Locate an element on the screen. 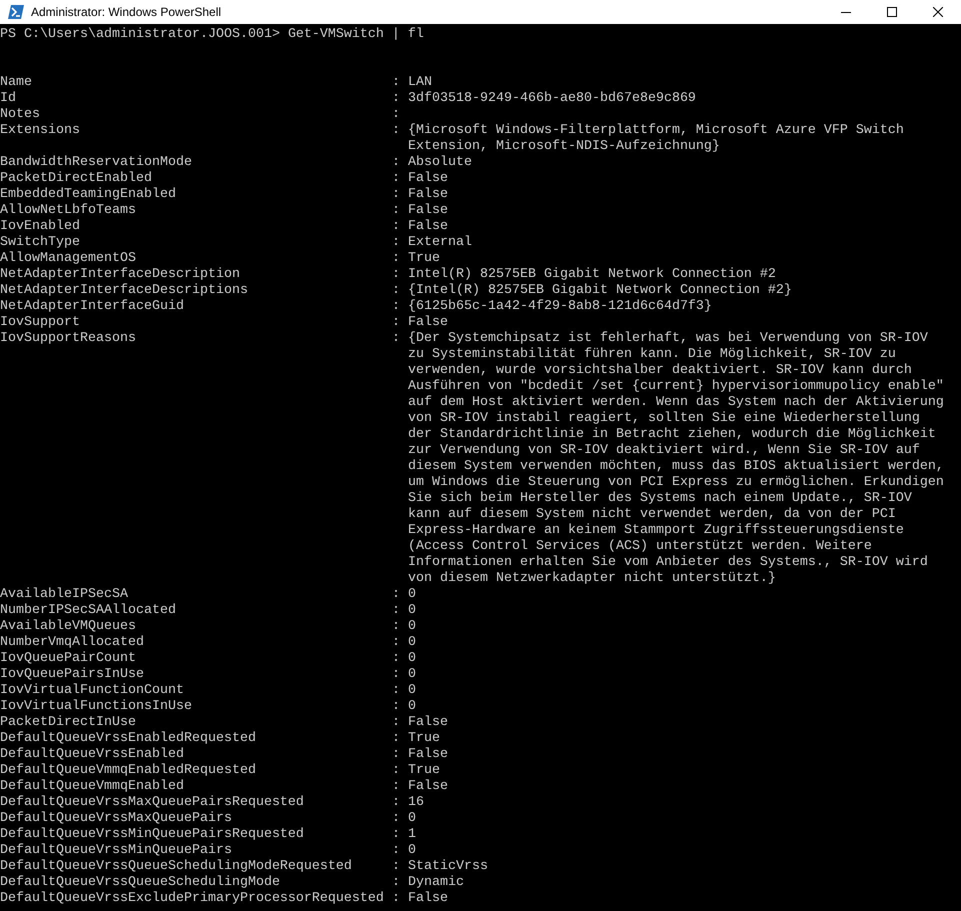 The image size is (961, 911). property-name: DefaultQueueVrssQueueSchedulingMode is located at coordinates (140, 882).